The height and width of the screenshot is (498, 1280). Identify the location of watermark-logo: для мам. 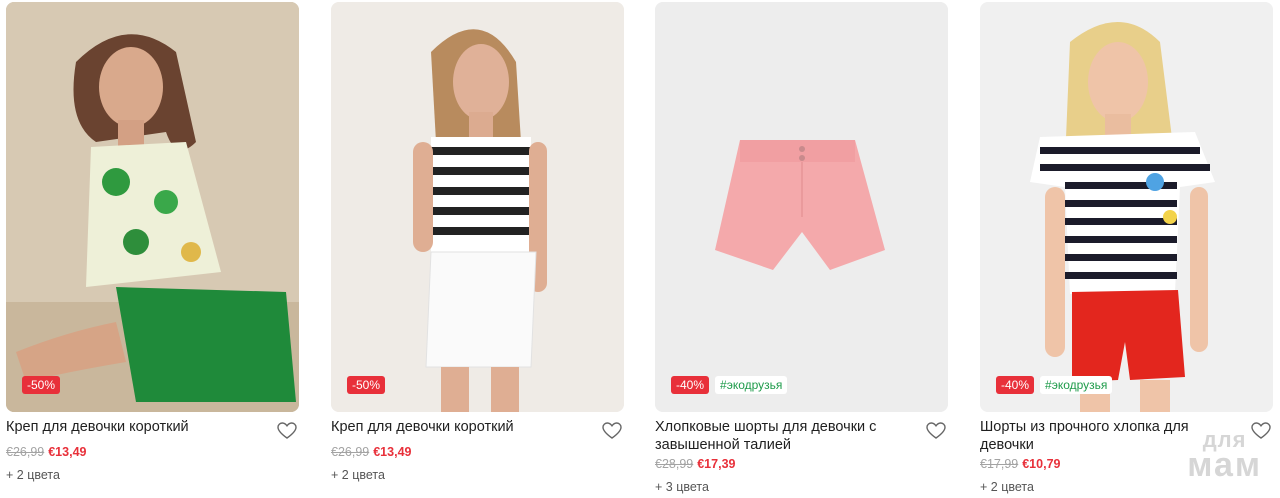
(1224, 456).